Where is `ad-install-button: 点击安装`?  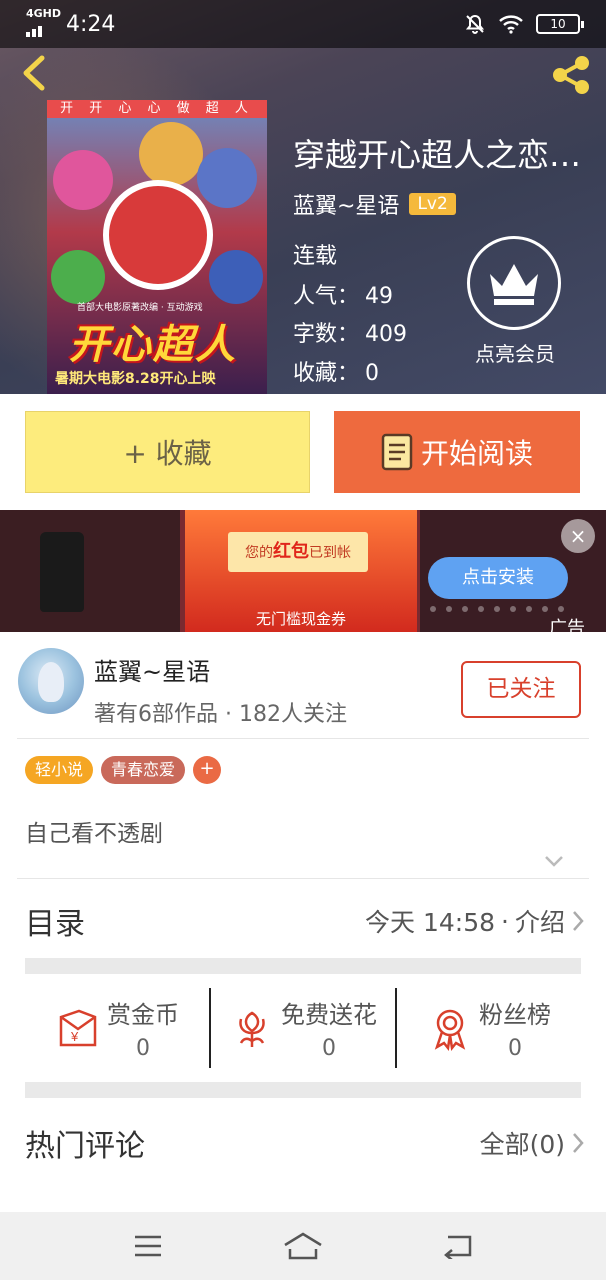 ad-install-button: 点击安装 is located at coordinates (498, 578).